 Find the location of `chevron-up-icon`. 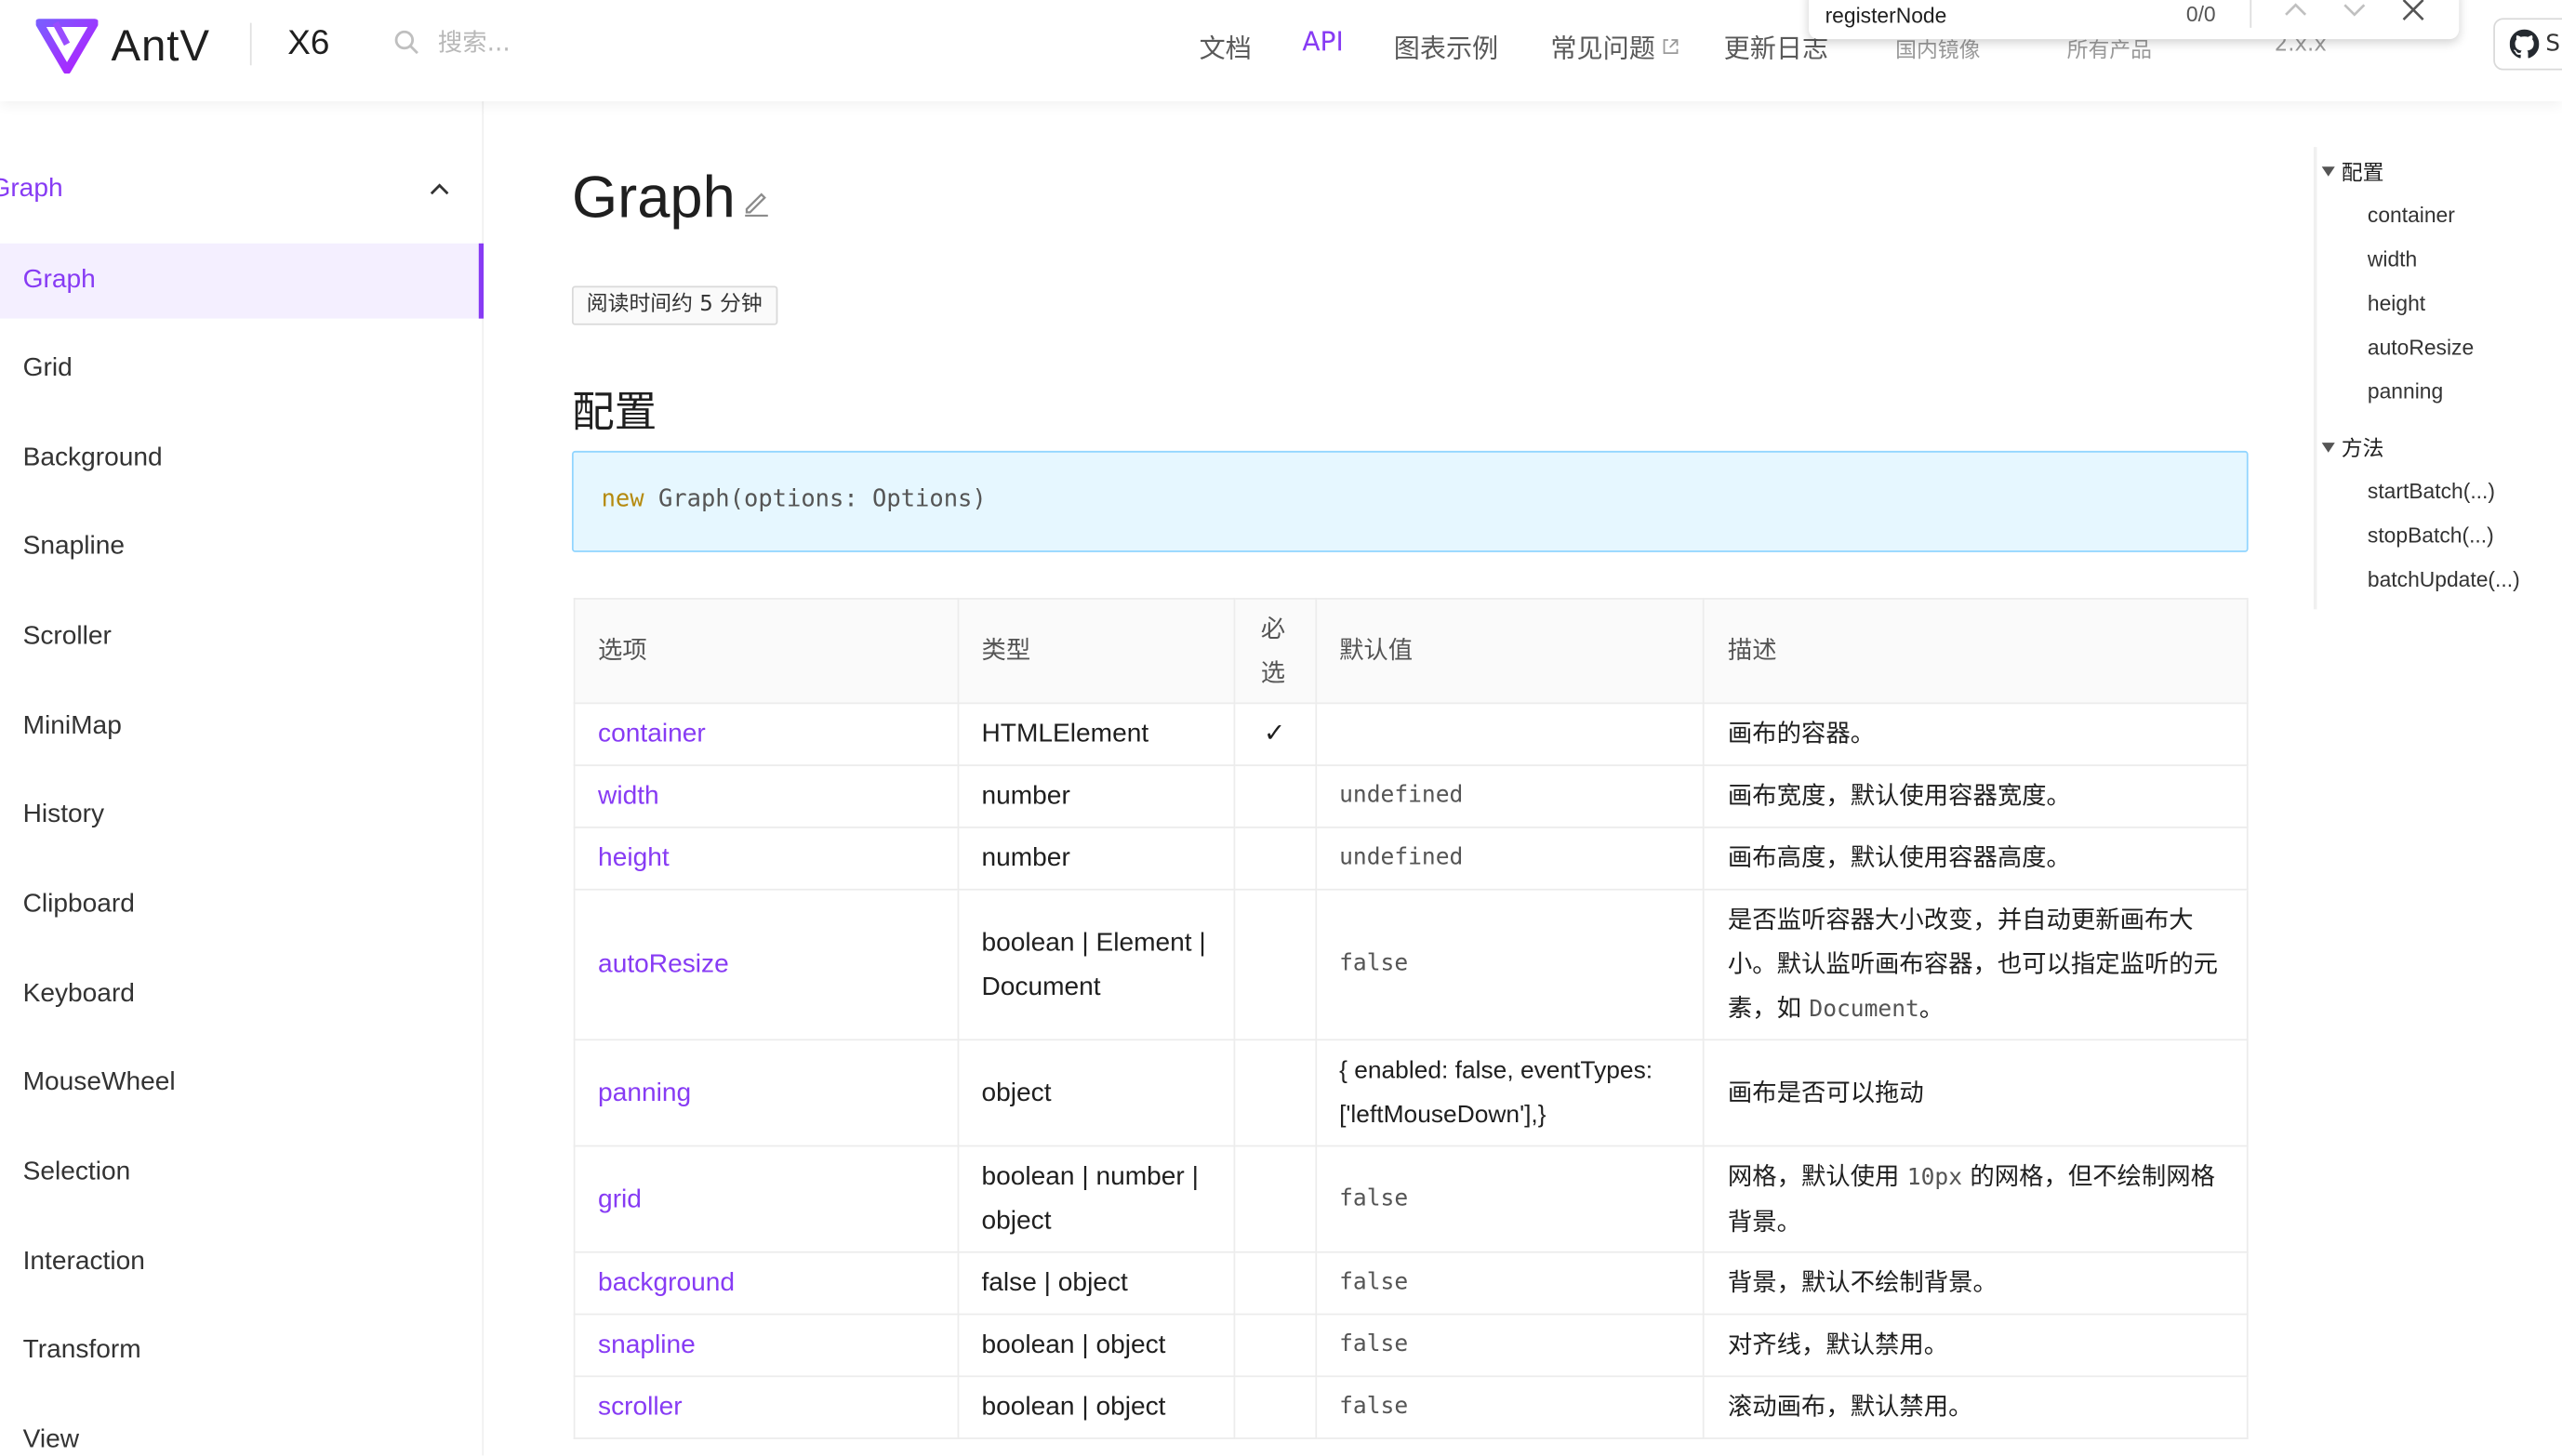

chevron-up-icon is located at coordinates (439, 190).